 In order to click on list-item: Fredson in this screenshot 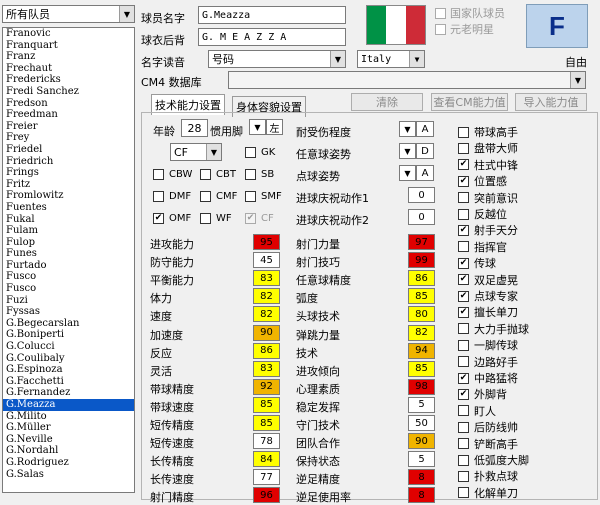, I will do `click(68, 104)`.